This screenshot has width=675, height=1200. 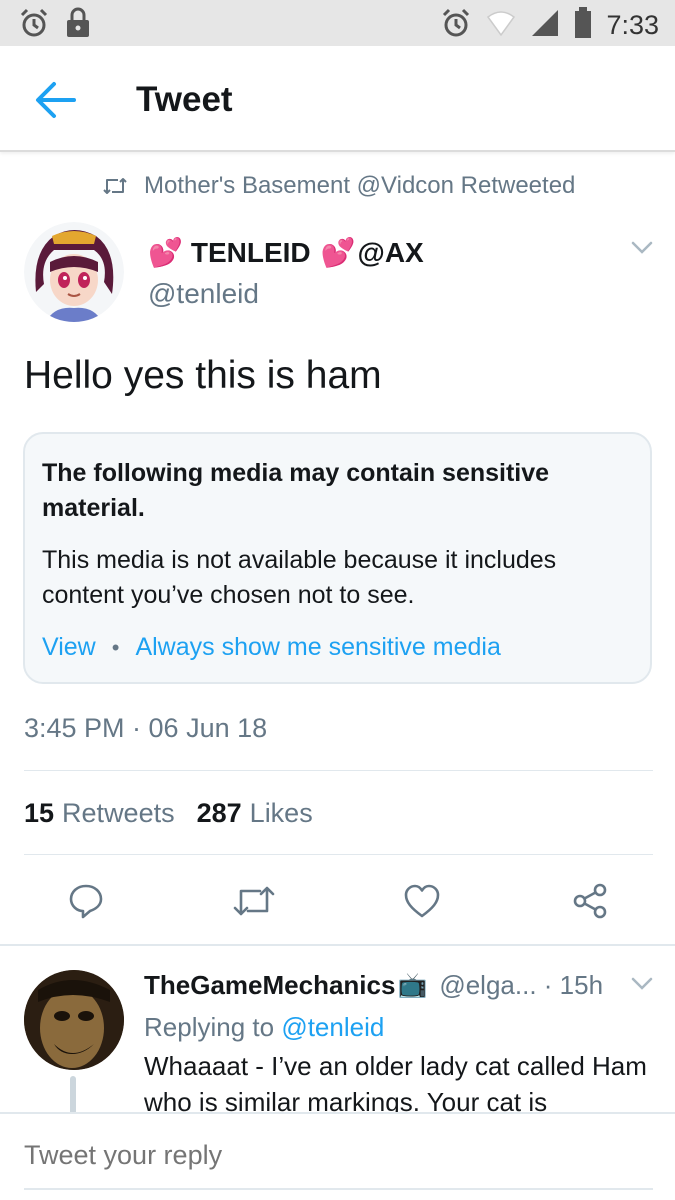 I want to click on reply-handle-time: @elga... · 15h, so click(x=521, y=985).